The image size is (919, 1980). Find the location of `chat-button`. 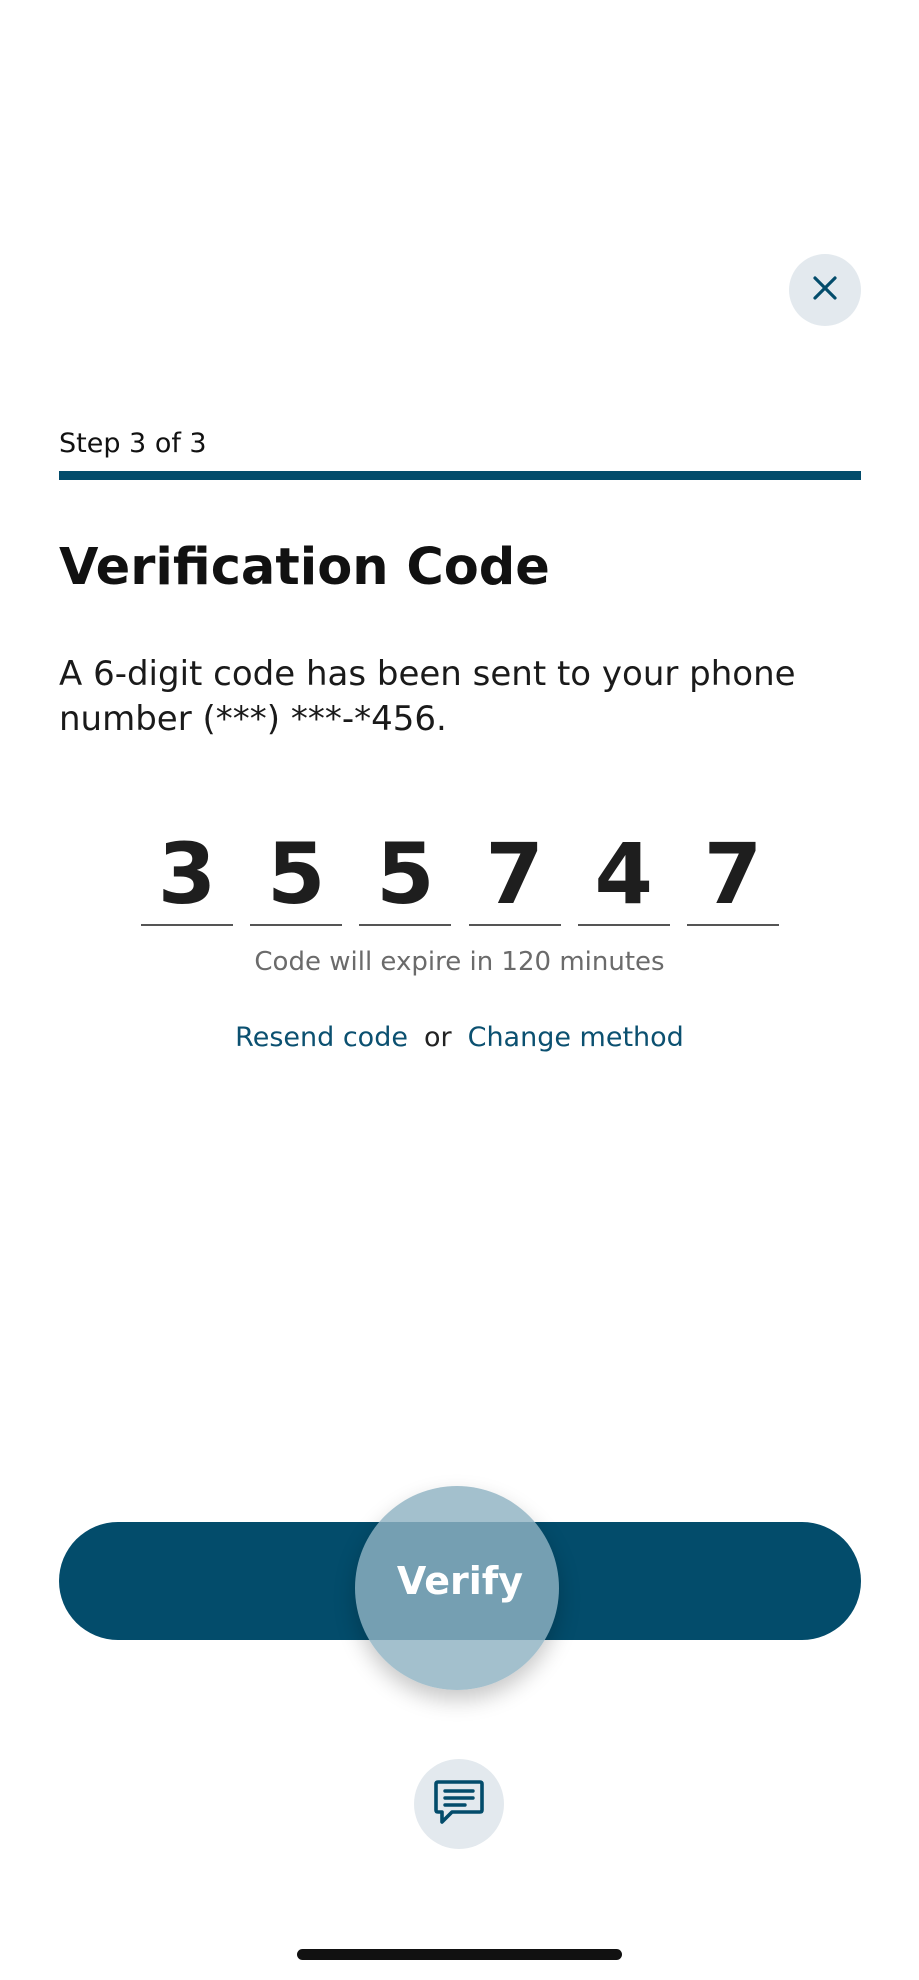

chat-button is located at coordinates (459, 1804).